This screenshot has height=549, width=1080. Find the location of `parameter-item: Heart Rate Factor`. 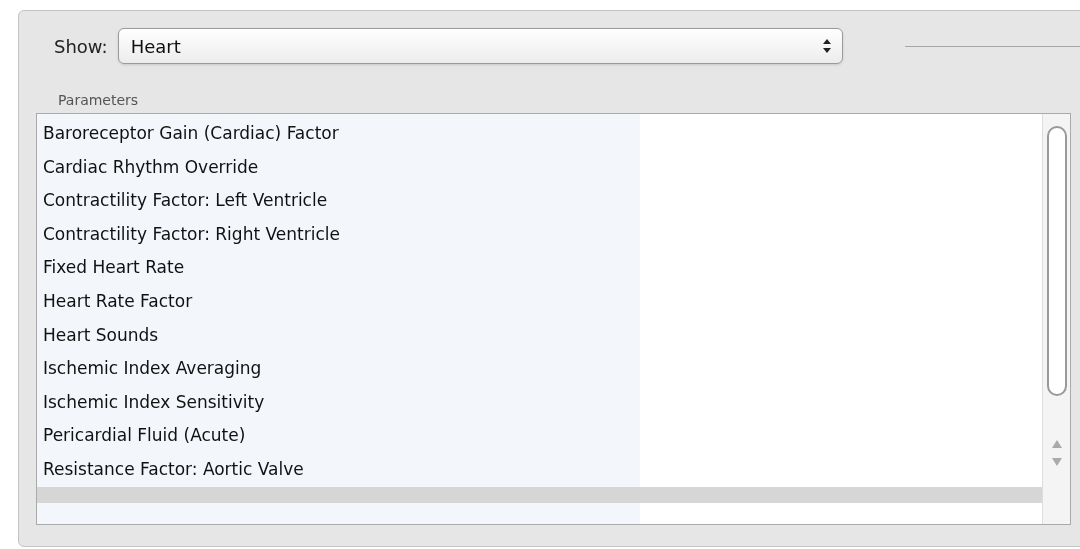

parameter-item: Heart Rate Factor is located at coordinates (539, 301).